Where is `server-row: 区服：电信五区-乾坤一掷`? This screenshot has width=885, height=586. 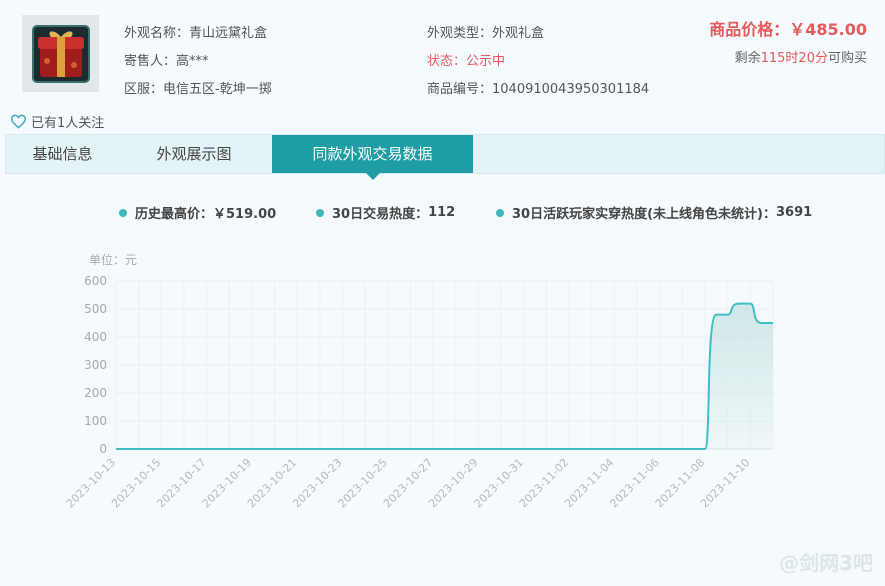
server-row: 区服：电信五区-乾坤一掷 is located at coordinates (198, 87).